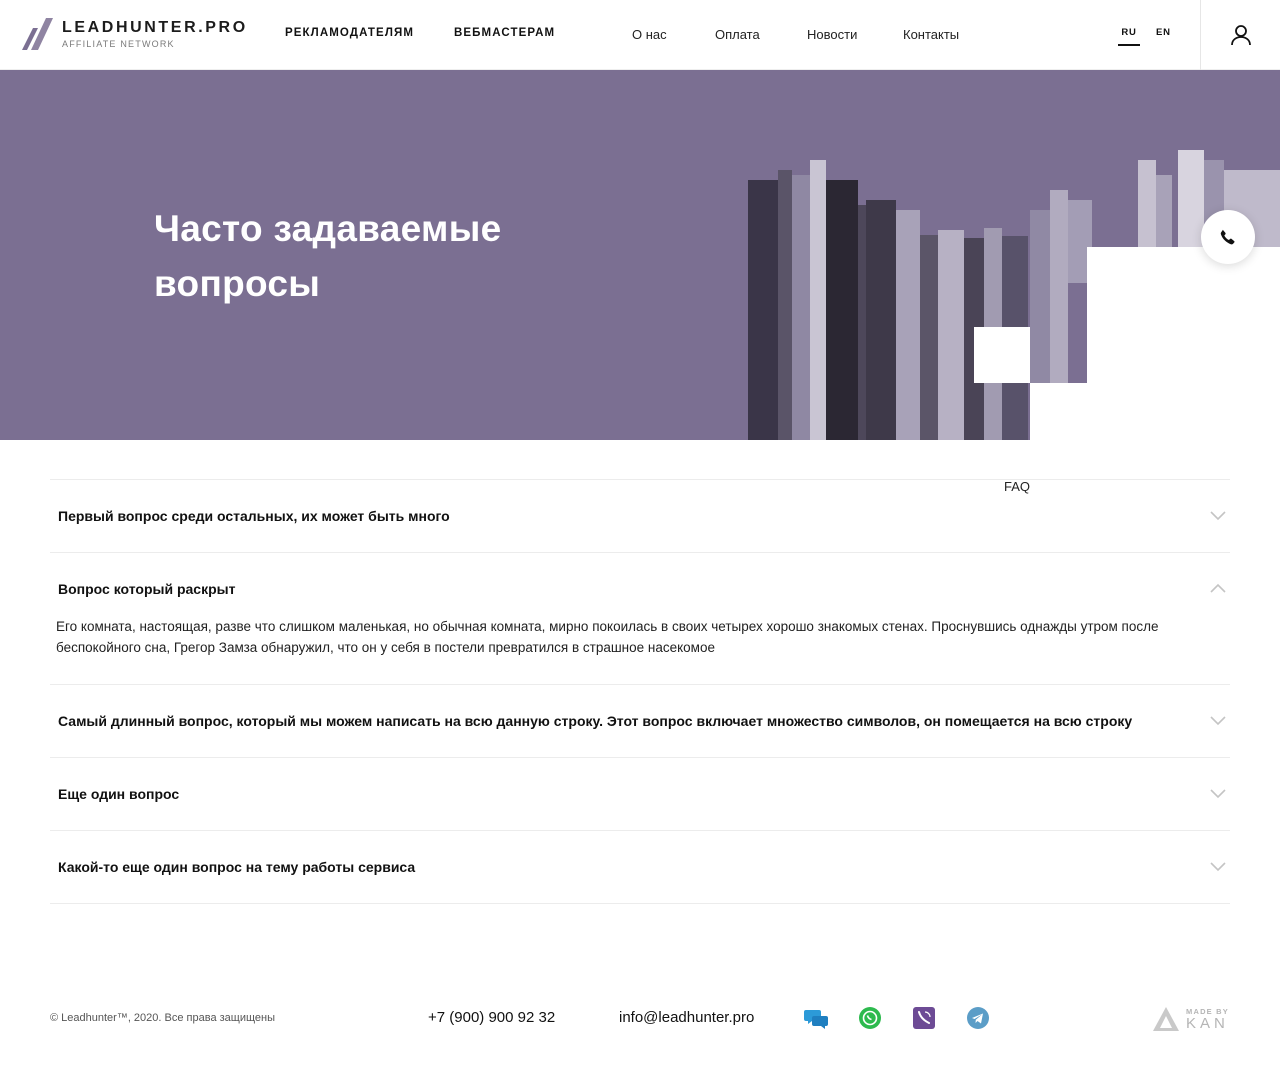 The width and height of the screenshot is (1280, 1073). I want to click on nav-about: О нас, so click(649, 34).